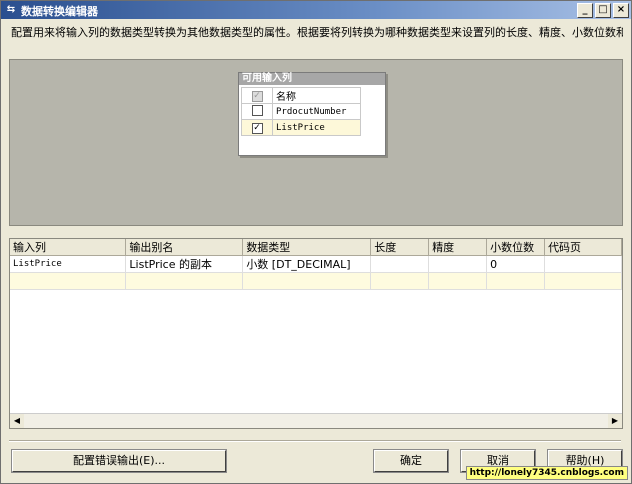 Image resolution: width=632 pixels, height=484 pixels. What do you see at coordinates (400, 264) in the screenshot?
I see `cell-length` at bounding box center [400, 264].